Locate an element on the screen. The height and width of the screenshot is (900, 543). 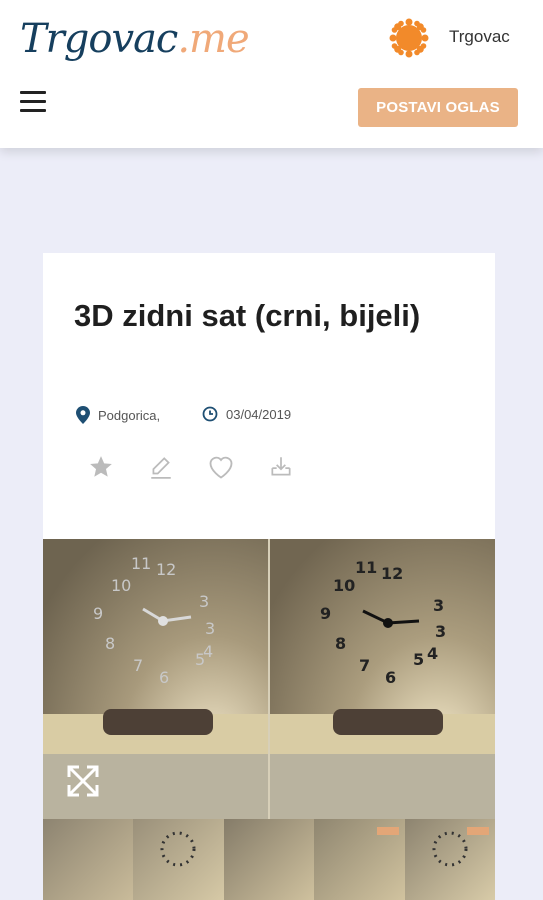
listing-date: 03/04/2019 is located at coordinates (246, 414).